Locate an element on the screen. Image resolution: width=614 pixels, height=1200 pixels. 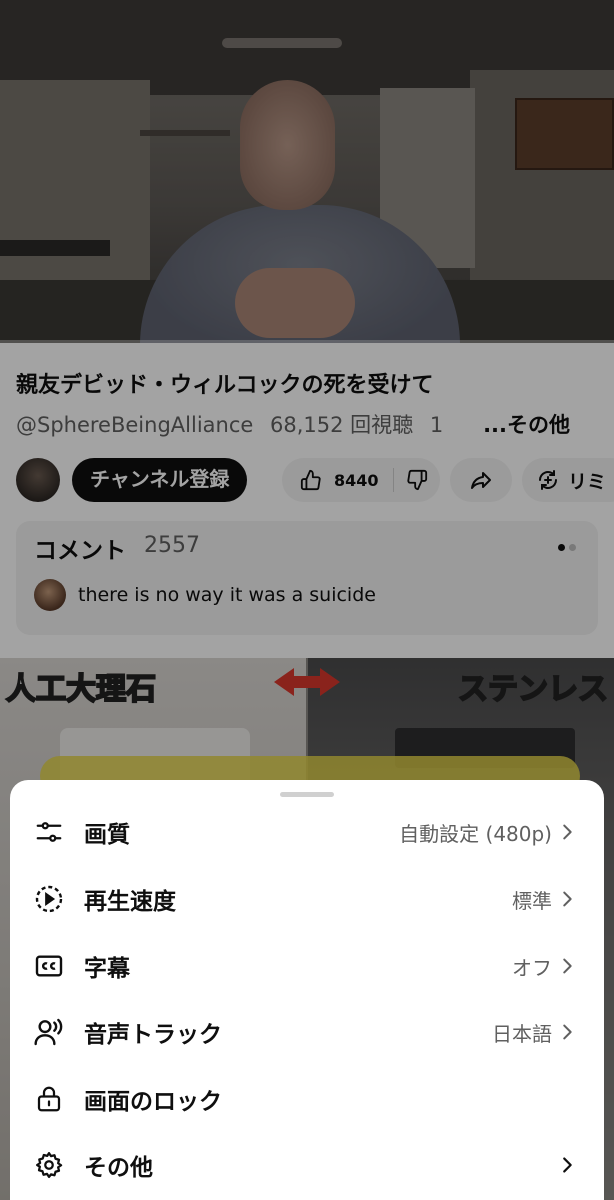
menu-label-screen-lock: 画面のロック is located at coordinates (153, 1102).